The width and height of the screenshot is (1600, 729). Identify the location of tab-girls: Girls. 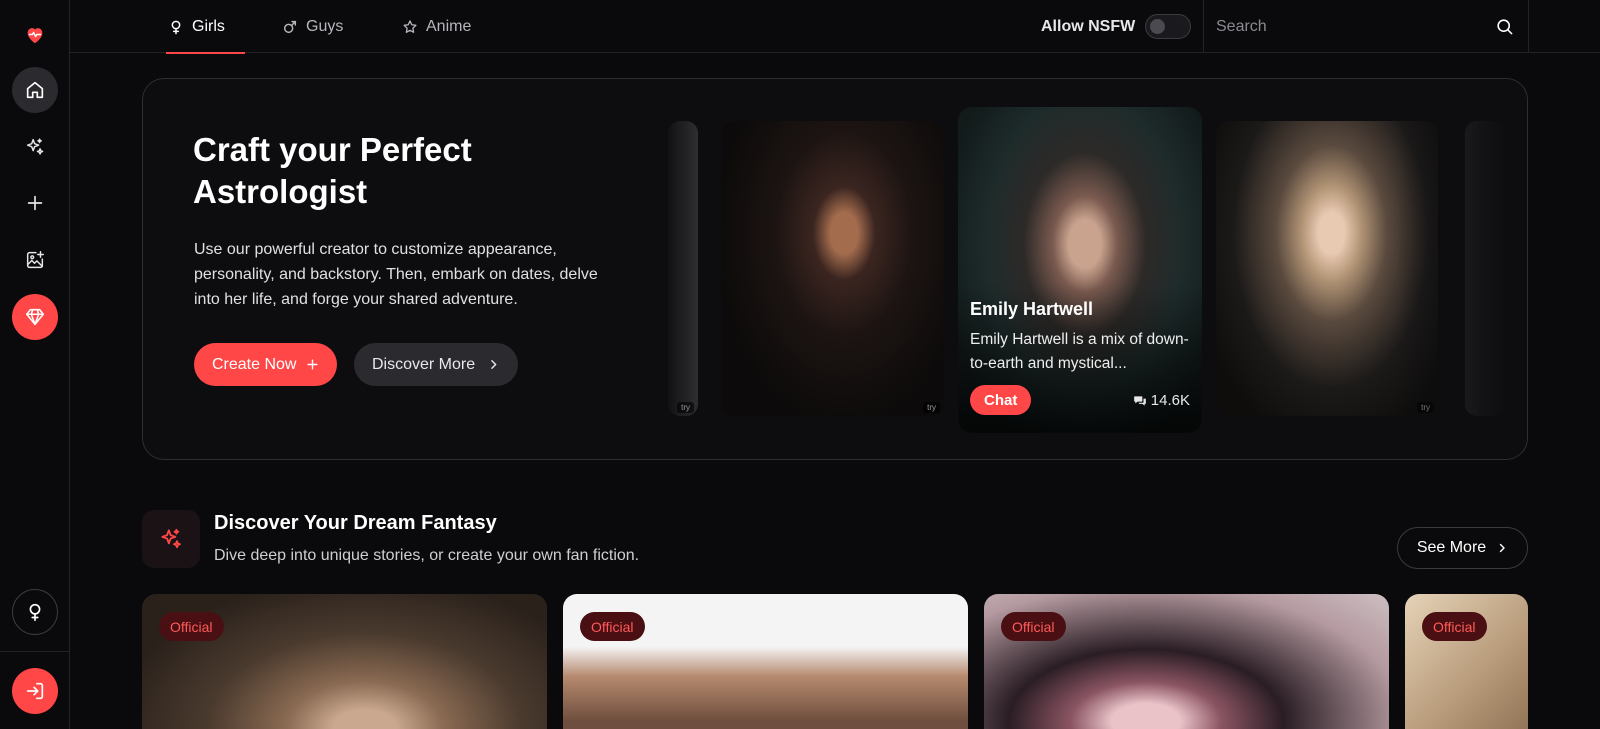
(205, 27).